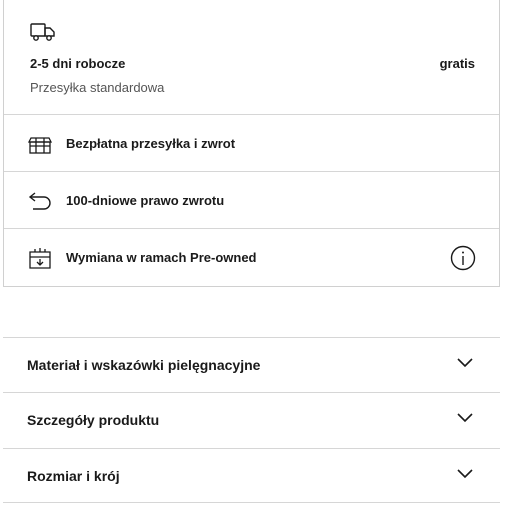 This screenshot has height=507, width=505. What do you see at coordinates (42, 32) in the screenshot?
I see `truck-icon` at bounding box center [42, 32].